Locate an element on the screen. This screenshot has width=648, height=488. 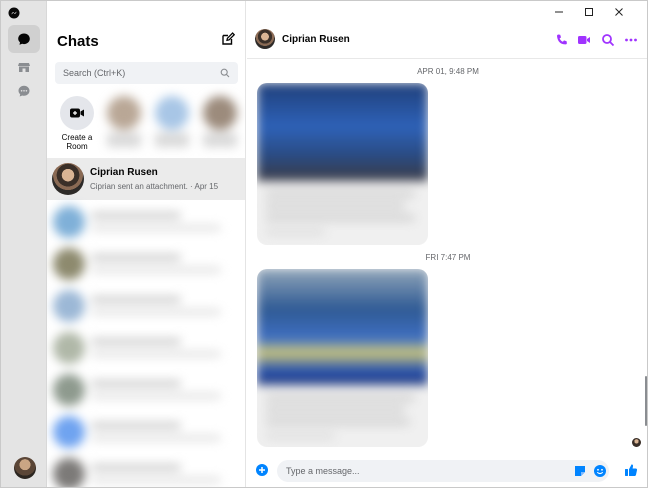
message-timestamp: APR 01, 9:48 PM is located at coordinates (448, 71).